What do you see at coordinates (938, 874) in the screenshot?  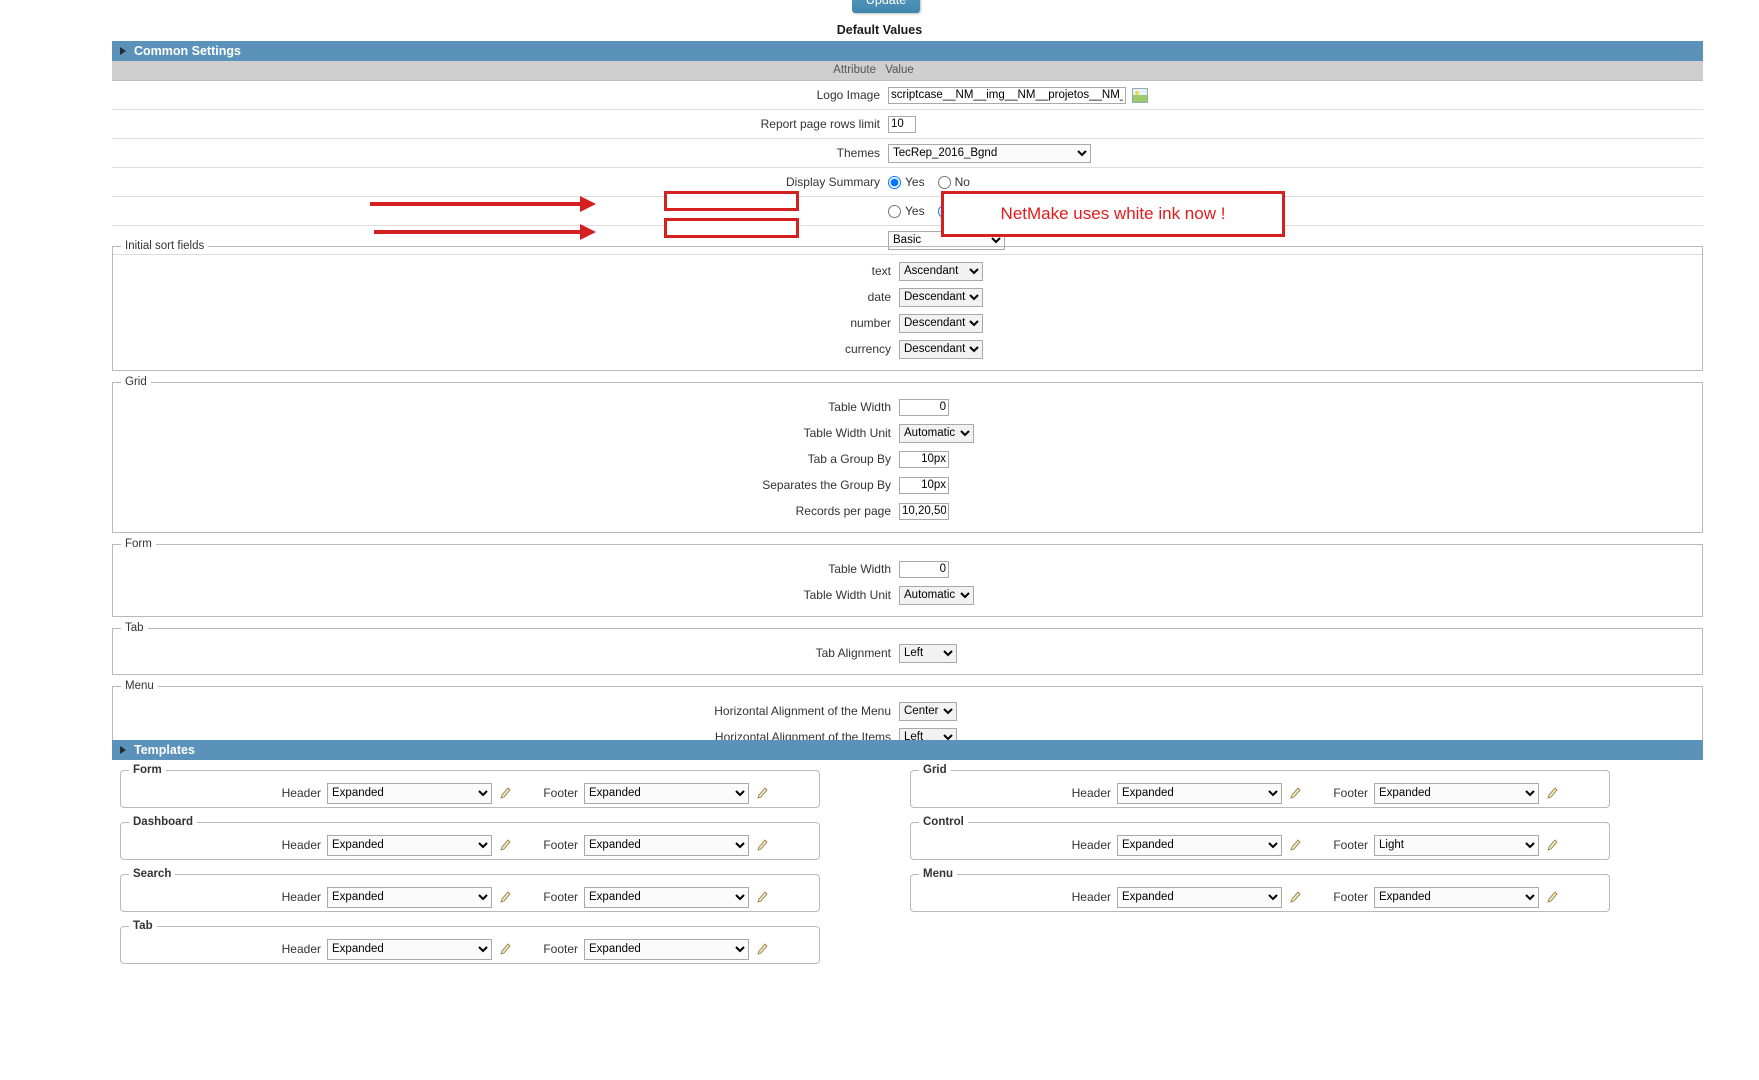 I see `template-legend-menu: Menu` at bounding box center [938, 874].